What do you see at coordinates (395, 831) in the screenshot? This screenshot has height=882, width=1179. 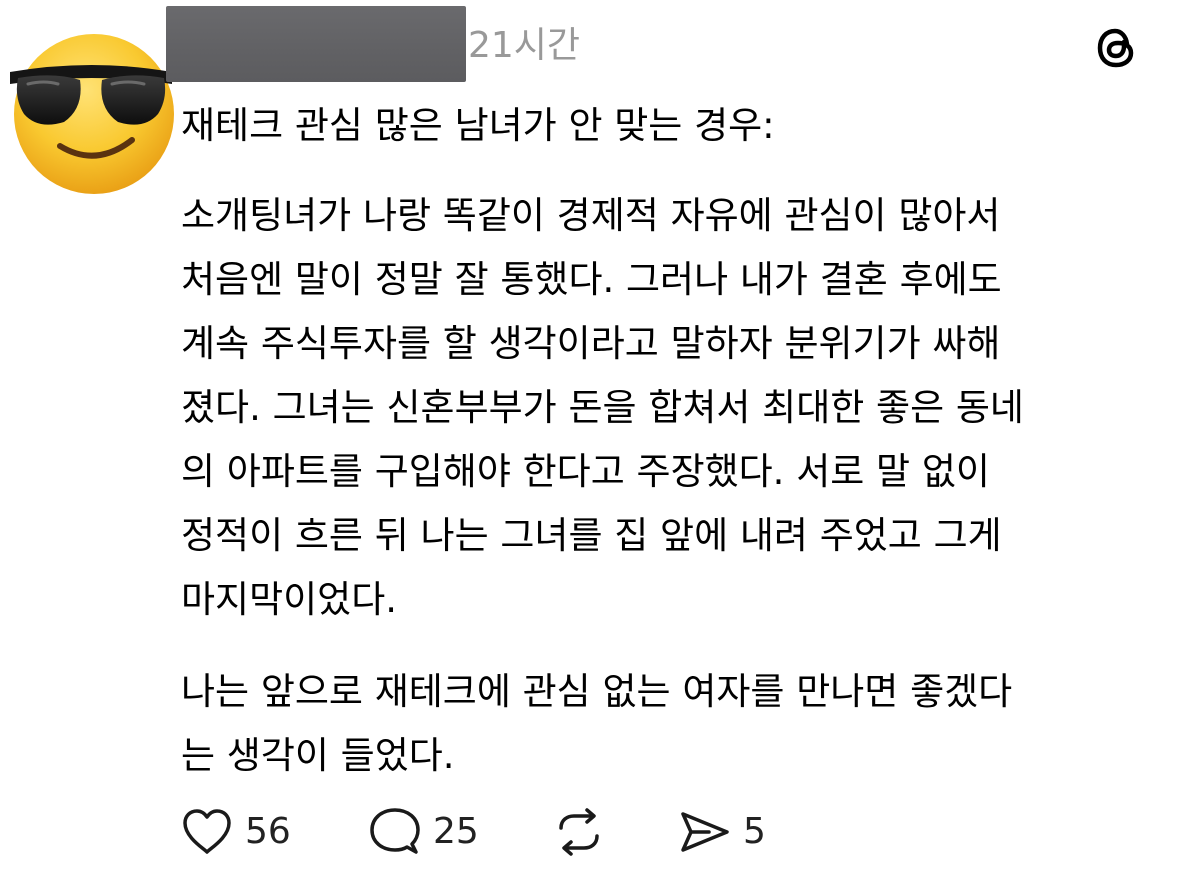 I see `speech-bubble-icon` at bounding box center [395, 831].